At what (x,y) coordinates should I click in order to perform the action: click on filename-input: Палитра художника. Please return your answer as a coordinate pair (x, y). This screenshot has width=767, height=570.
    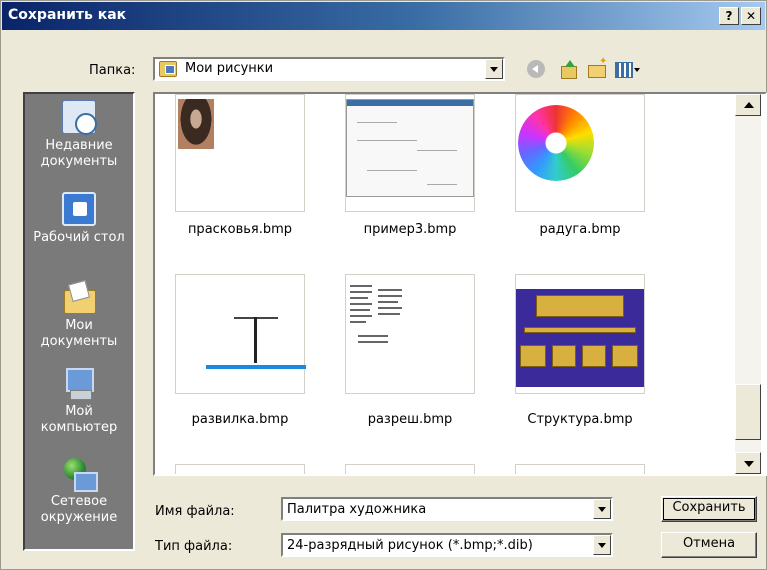
    Looking at the image, I should click on (447, 509).